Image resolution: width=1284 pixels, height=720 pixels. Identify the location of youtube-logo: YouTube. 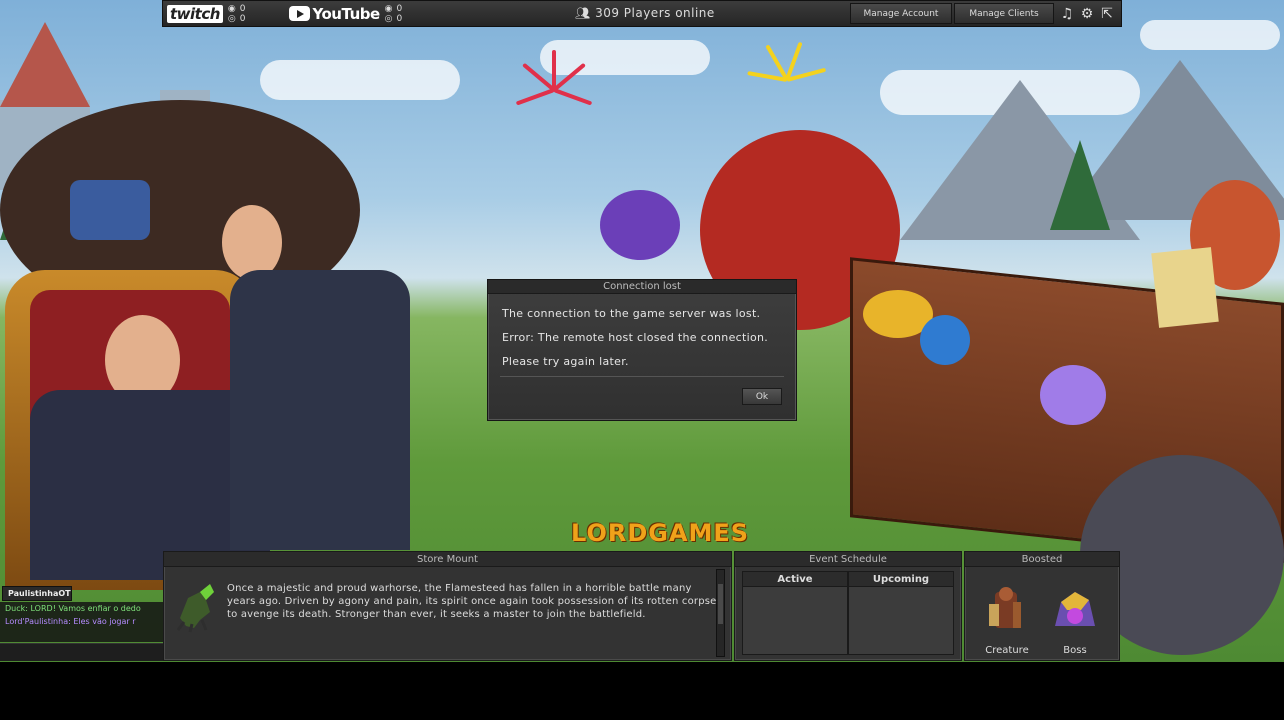
(347, 14).